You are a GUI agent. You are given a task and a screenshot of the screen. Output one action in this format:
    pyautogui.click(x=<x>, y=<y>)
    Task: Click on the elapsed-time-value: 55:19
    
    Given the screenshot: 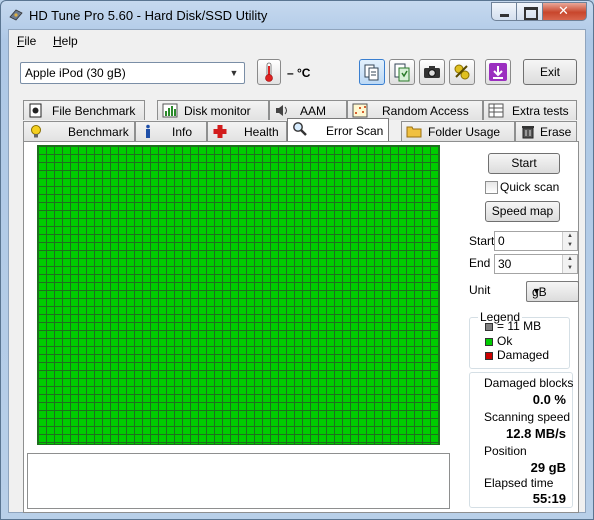 What is the action you would take?
    pyautogui.click(x=549, y=498)
    